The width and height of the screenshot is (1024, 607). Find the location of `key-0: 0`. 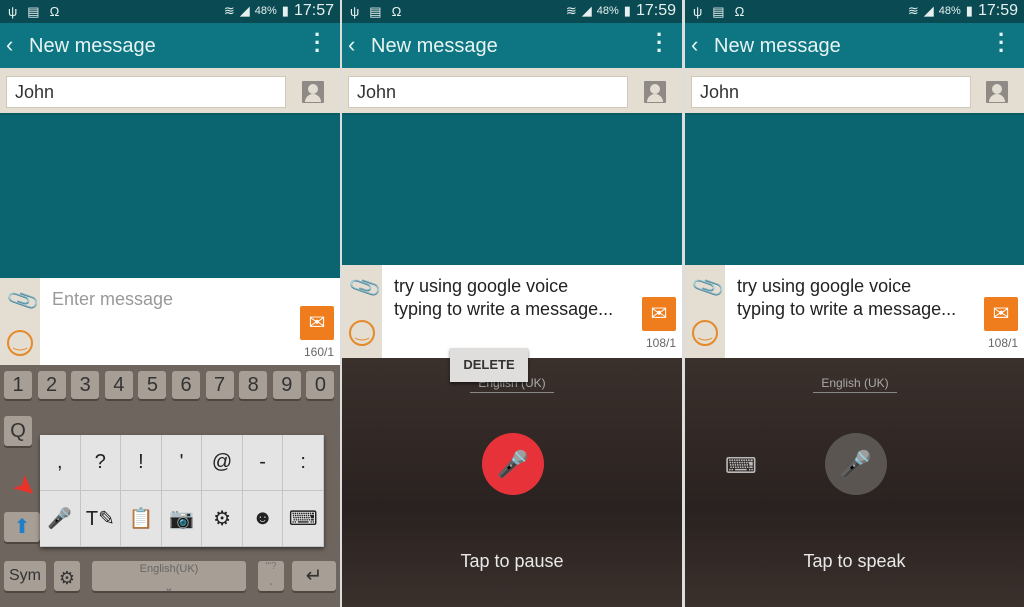

key-0: 0 is located at coordinates (320, 385).